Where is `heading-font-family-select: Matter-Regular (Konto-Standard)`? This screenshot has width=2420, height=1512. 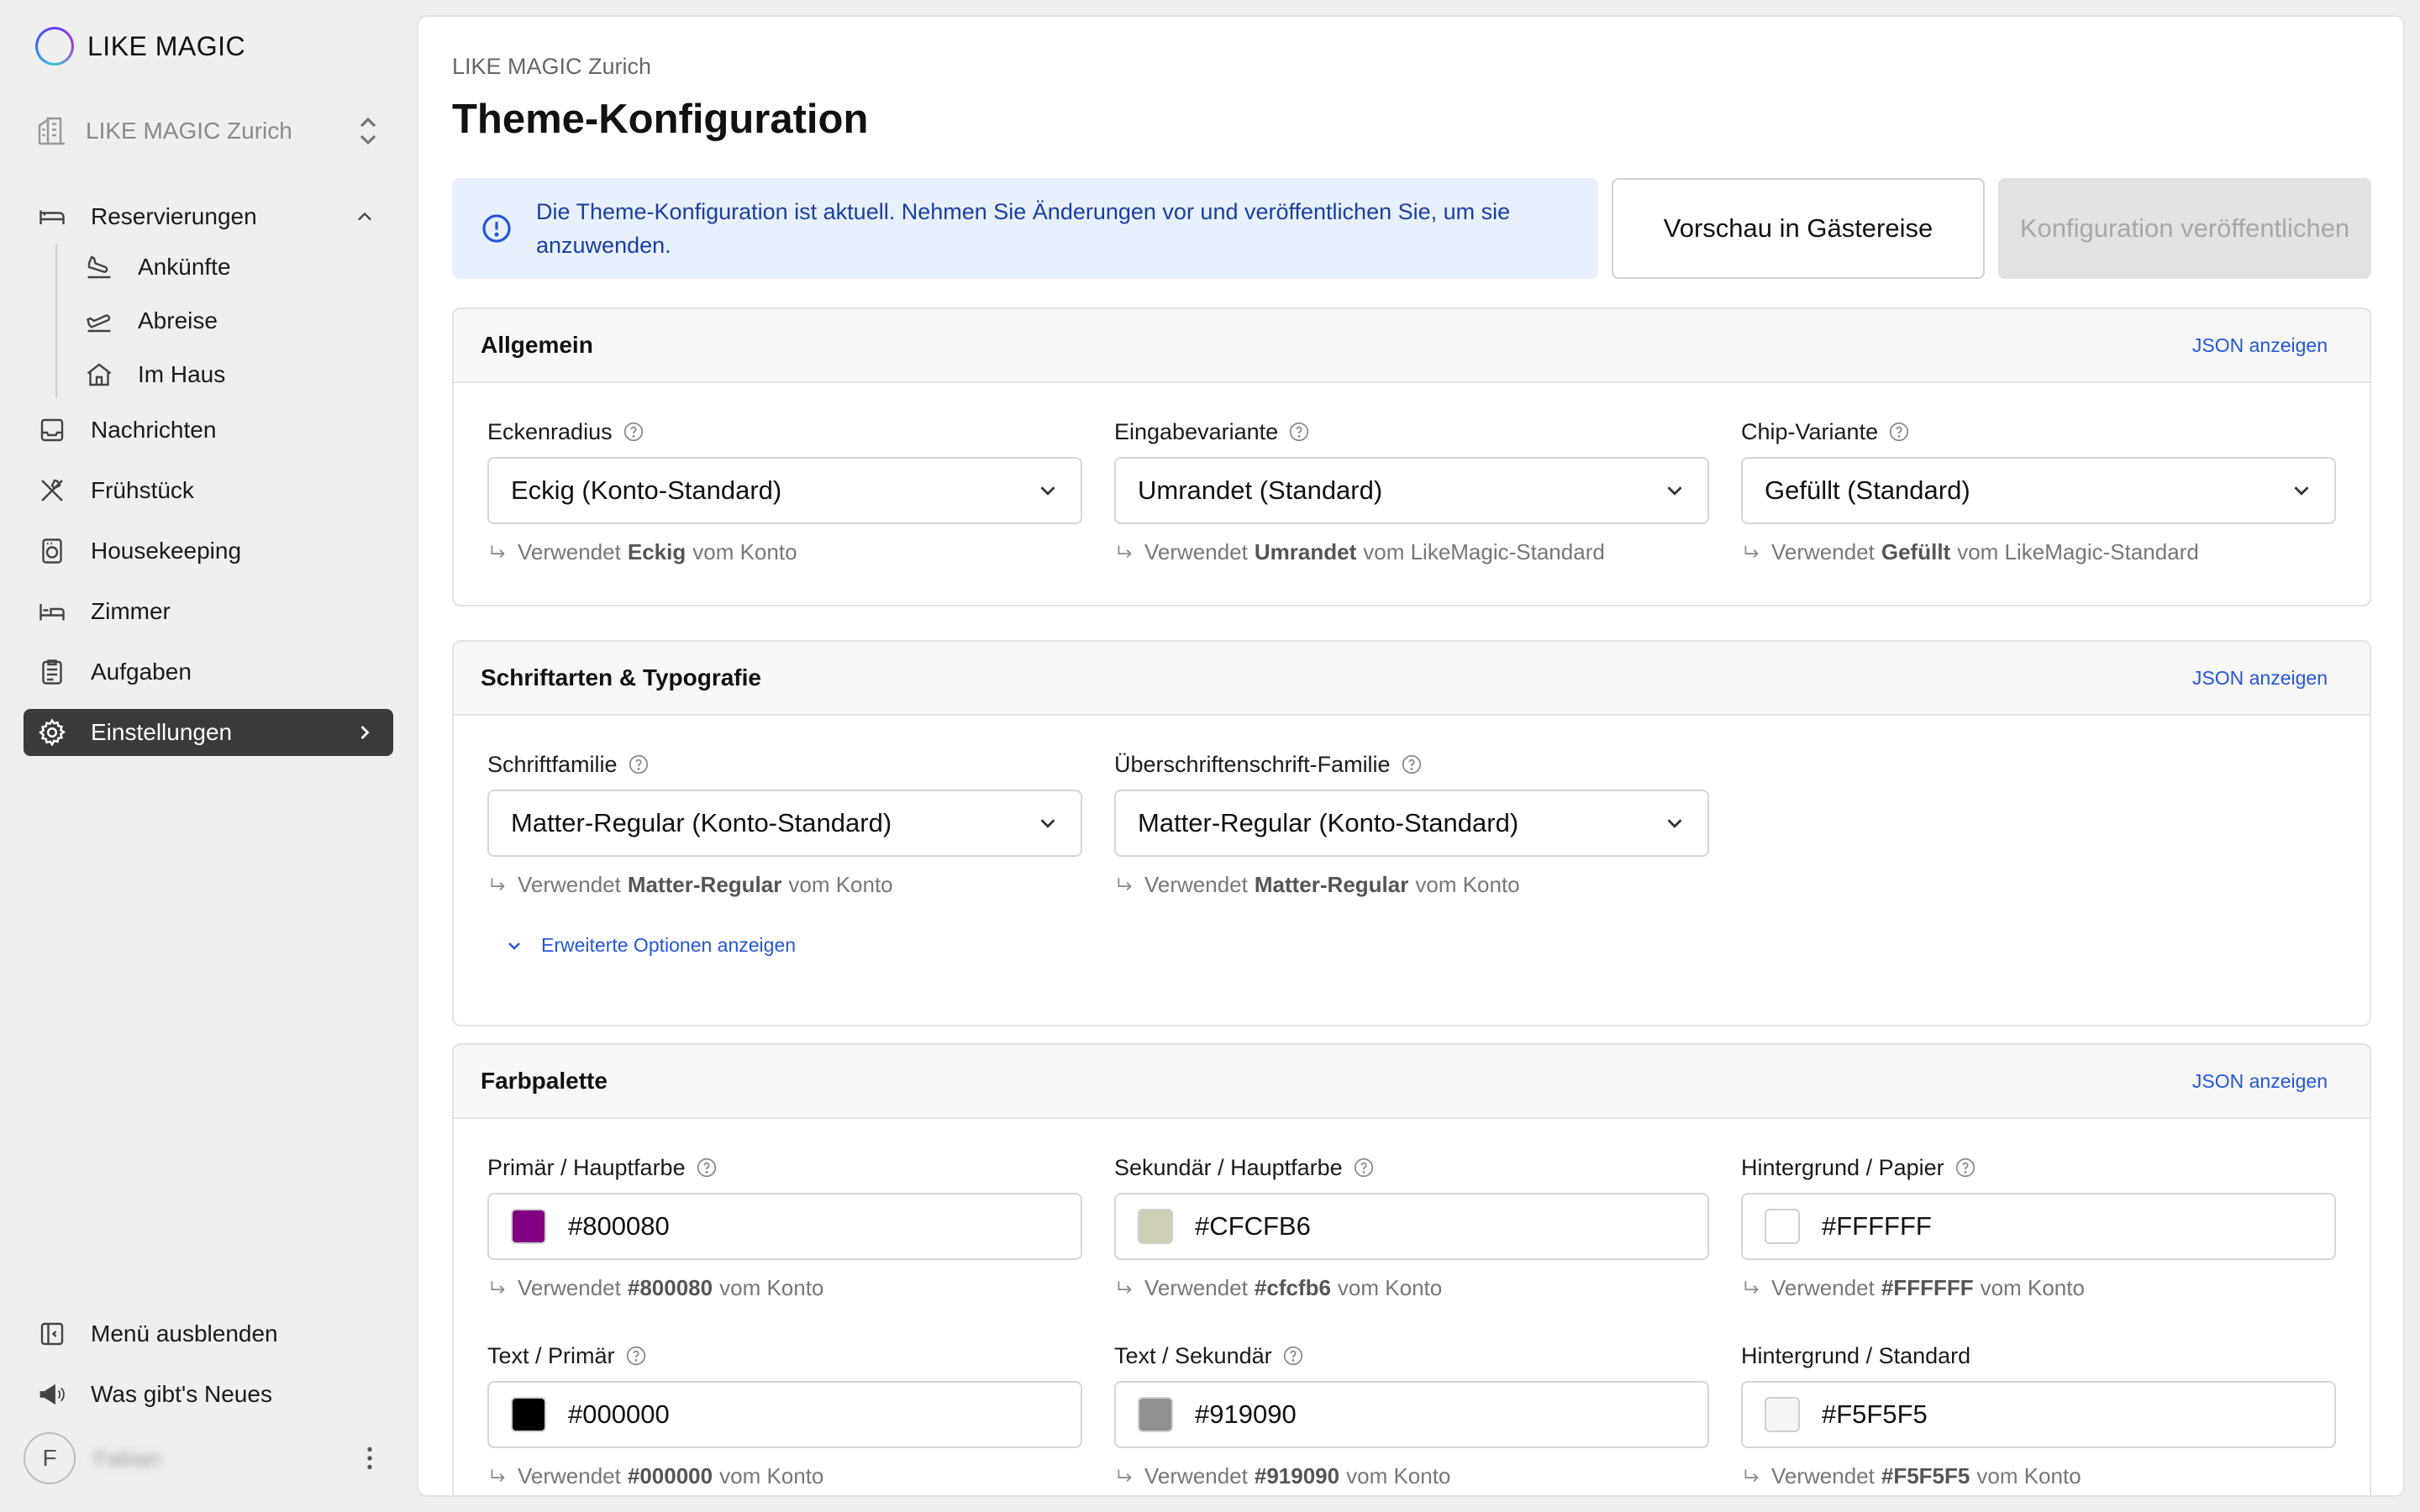 heading-font-family-select: Matter-Regular (Konto-Standard) is located at coordinates (1411, 823).